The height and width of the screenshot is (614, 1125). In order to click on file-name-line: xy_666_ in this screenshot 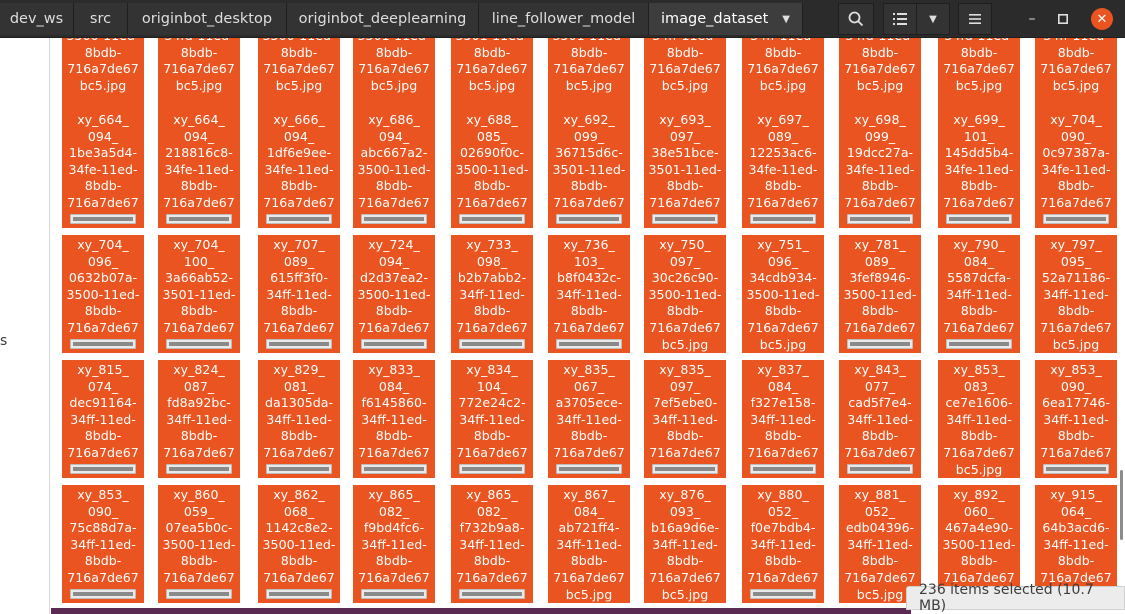, I will do `click(299, 119)`.